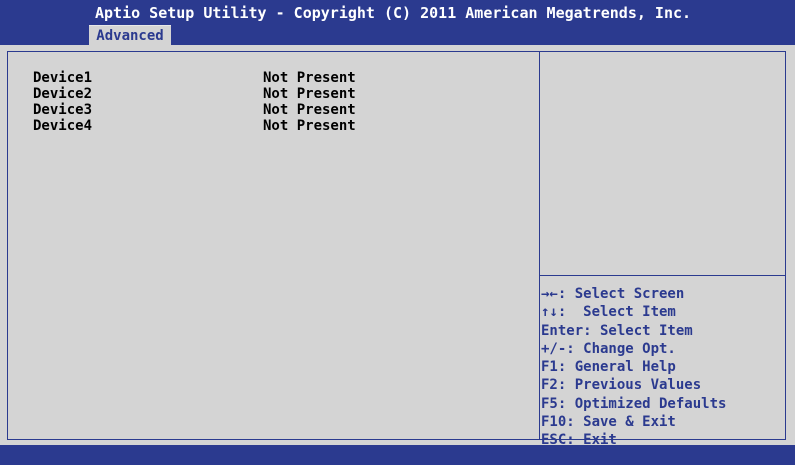 The width and height of the screenshot is (795, 465). What do you see at coordinates (63, 110) in the screenshot?
I see `device-name: Device3` at bounding box center [63, 110].